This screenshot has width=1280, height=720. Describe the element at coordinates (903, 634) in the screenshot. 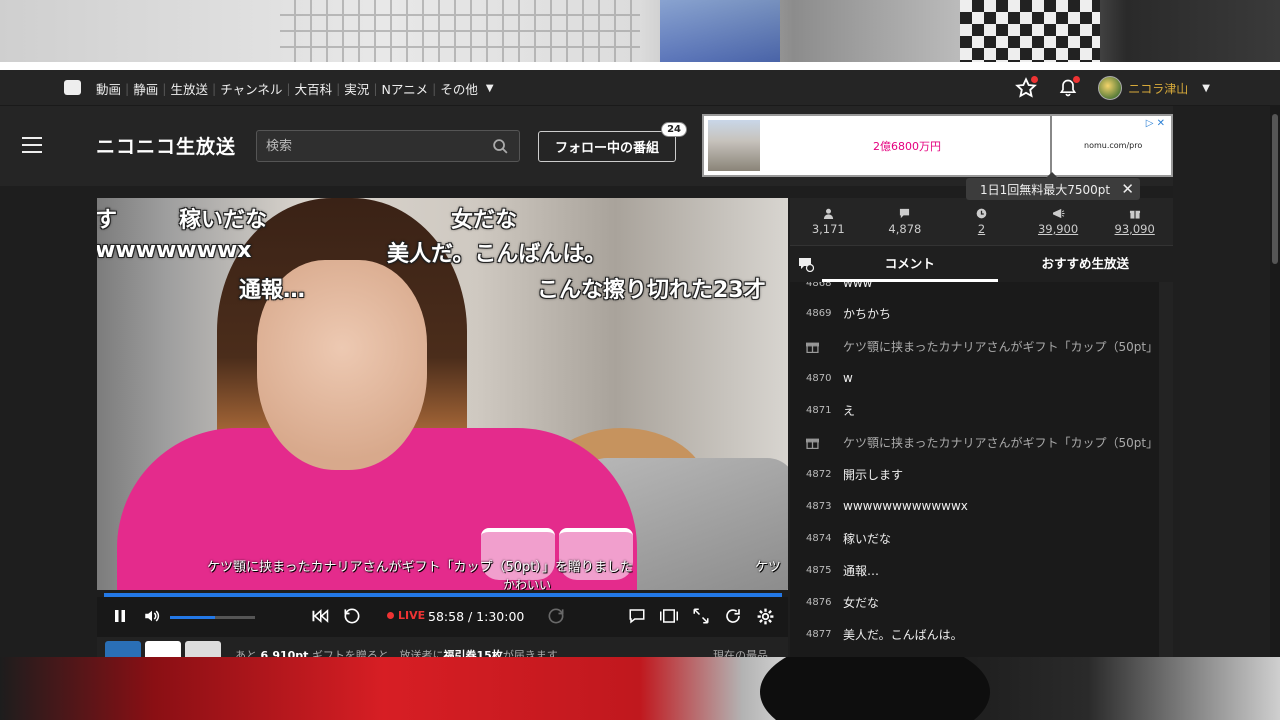

I see `comment-text: 美人だ。こんばんは。` at that location.